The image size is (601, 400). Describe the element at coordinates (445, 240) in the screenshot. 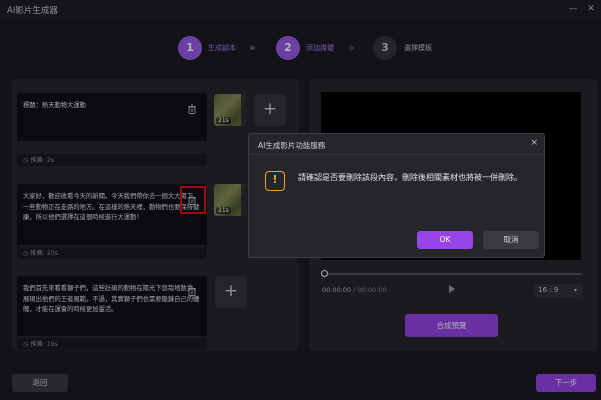

I see `ok-button: OK` at that location.